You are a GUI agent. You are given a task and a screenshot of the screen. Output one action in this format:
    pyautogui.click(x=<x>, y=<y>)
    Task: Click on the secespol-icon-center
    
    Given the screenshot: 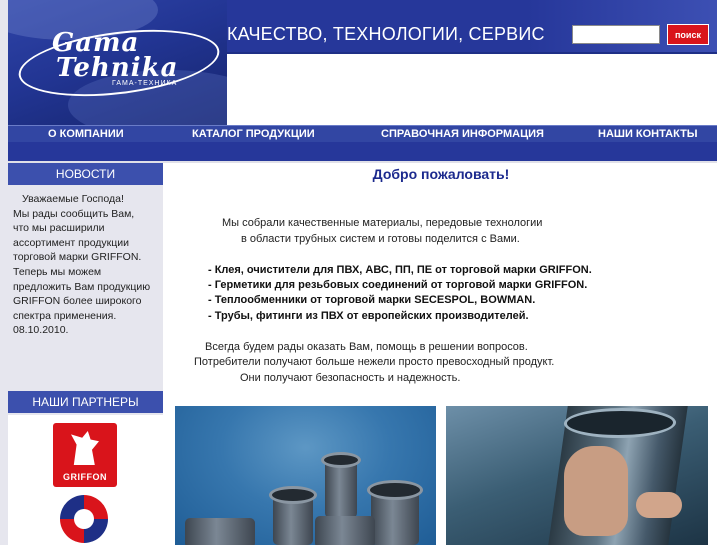 What is the action you would take?
    pyautogui.click(x=84, y=519)
    